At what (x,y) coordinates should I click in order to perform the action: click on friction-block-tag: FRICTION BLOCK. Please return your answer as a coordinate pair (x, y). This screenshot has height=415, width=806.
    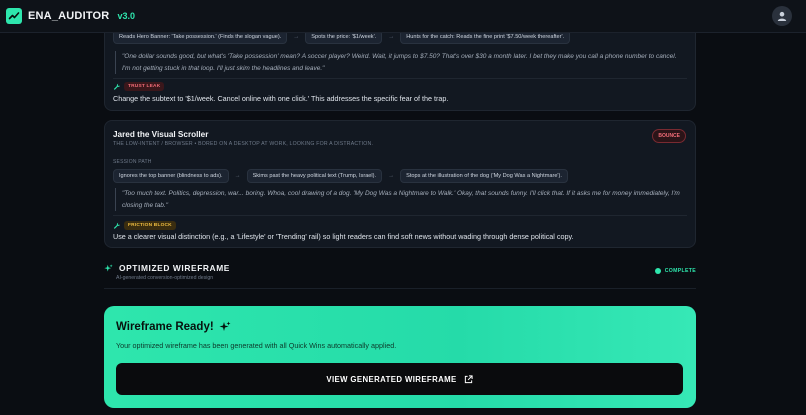
    Looking at the image, I should click on (150, 225).